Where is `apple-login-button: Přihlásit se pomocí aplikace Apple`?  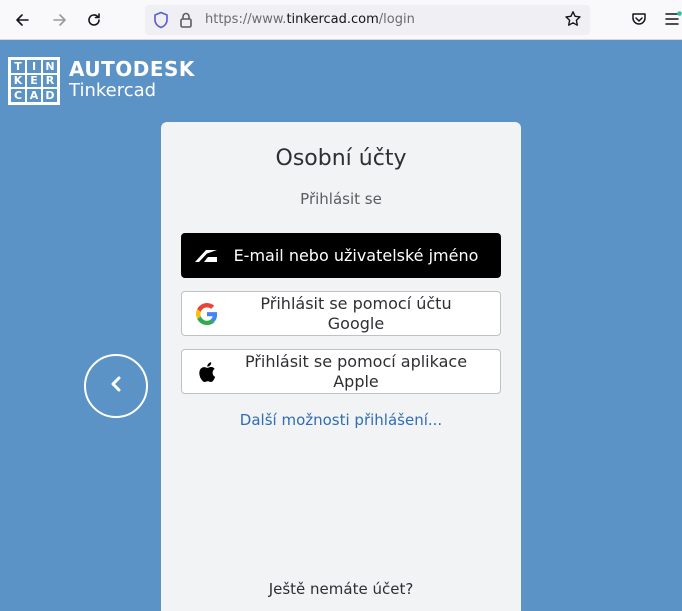 apple-login-button: Přihlásit se pomocí aplikace Apple is located at coordinates (341, 371).